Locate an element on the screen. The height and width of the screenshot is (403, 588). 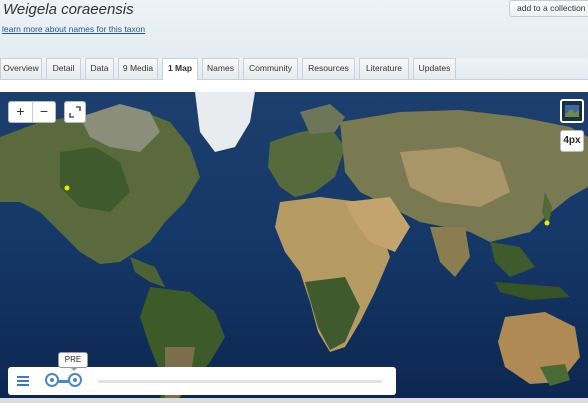
range-end-handle is located at coordinates (75, 380).